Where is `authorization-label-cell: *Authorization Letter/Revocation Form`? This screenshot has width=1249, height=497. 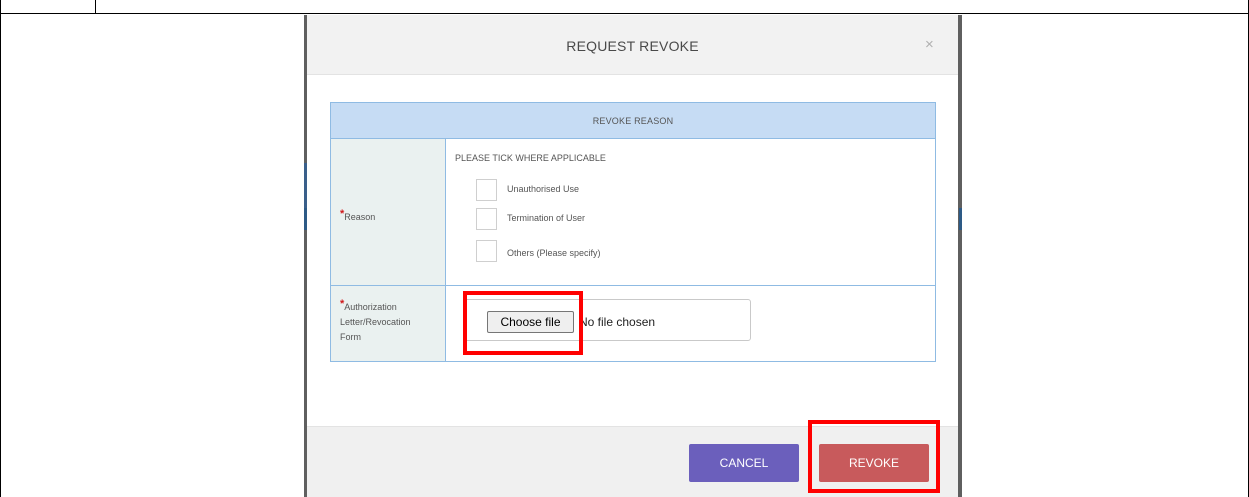
authorization-label-cell: *Authorization Letter/Revocation Form is located at coordinates (388, 323).